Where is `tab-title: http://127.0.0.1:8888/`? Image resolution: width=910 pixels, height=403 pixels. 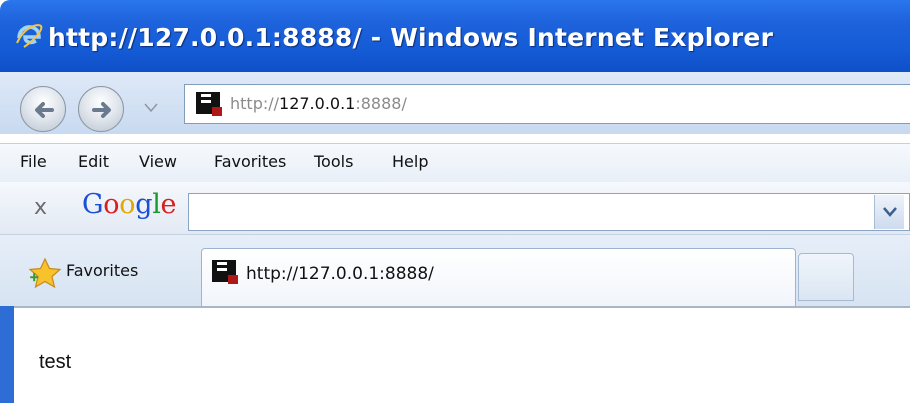 tab-title: http://127.0.0.1:8888/ is located at coordinates (340, 274).